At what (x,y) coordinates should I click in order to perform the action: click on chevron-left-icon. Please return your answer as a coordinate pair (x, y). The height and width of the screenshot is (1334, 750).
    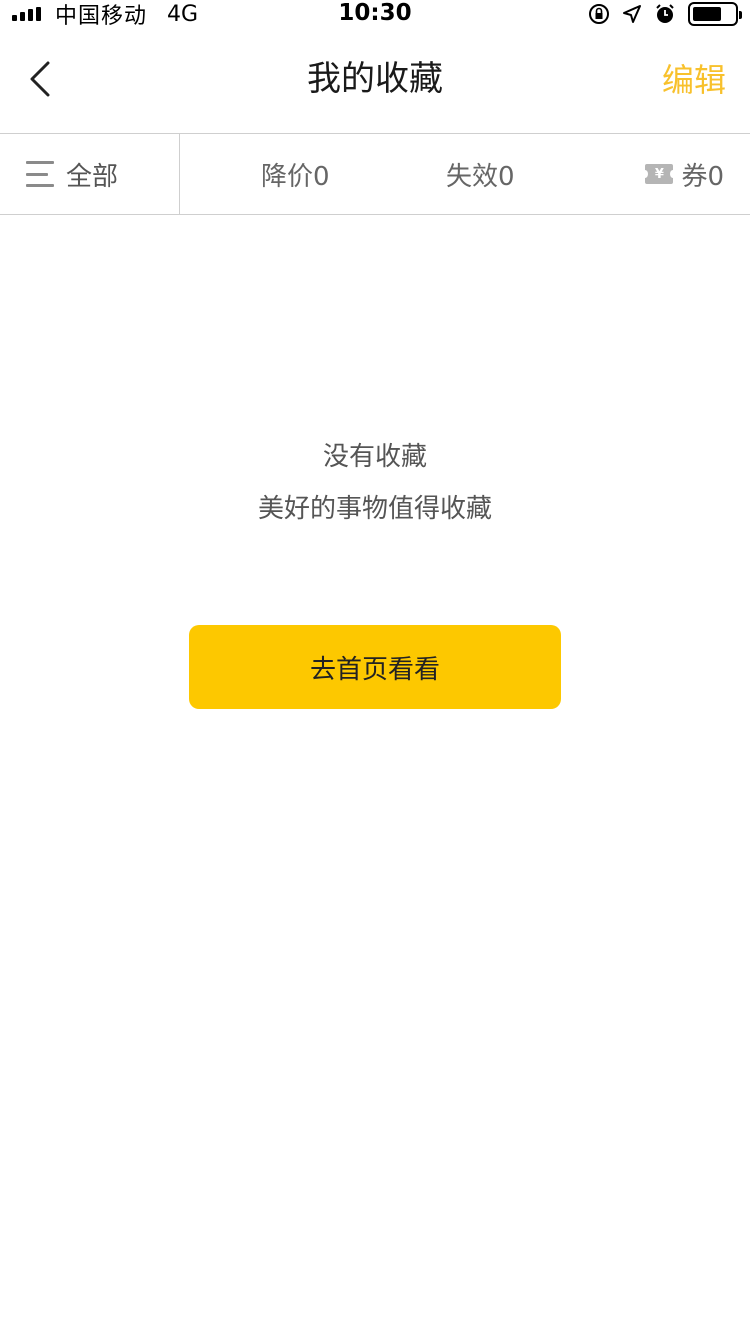
    Looking at the image, I should click on (40, 81).